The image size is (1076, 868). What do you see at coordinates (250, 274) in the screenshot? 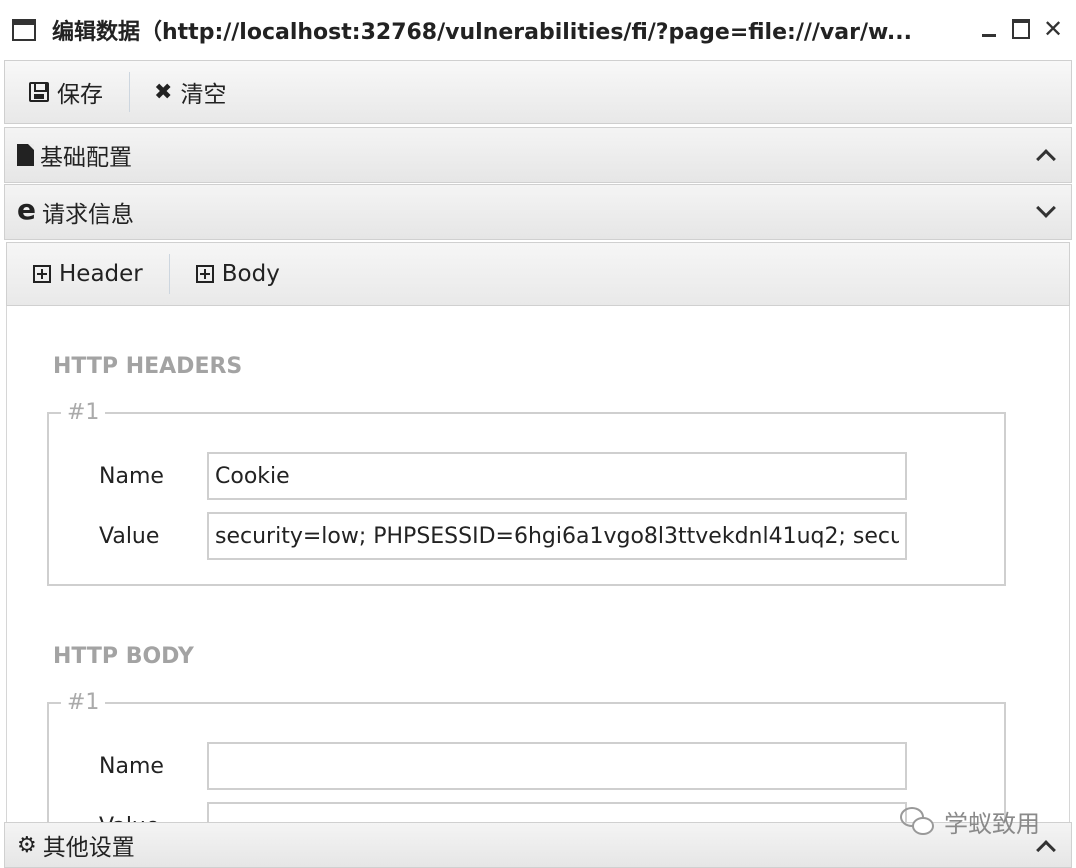
I see `add-body-label: Body` at bounding box center [250, 274].